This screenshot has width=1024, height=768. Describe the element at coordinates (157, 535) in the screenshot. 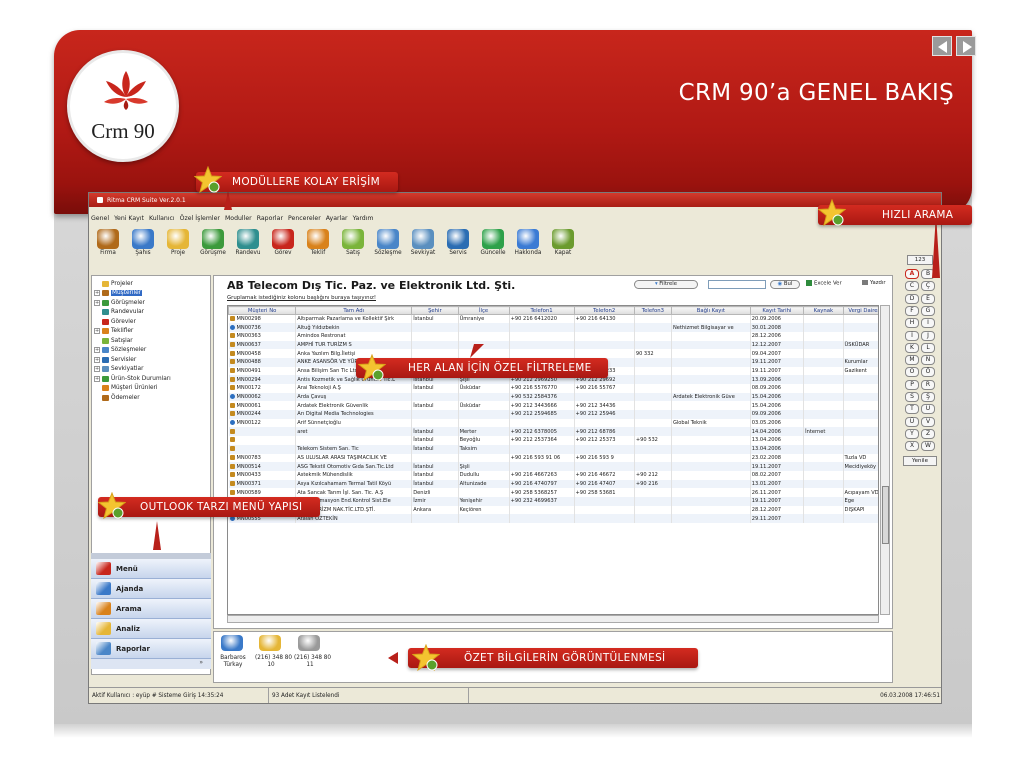

I see `arrow-outlook` at that location.